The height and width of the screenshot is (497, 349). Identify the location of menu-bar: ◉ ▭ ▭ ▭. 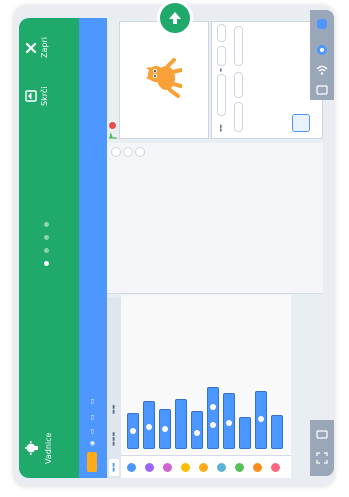
(93, 248).